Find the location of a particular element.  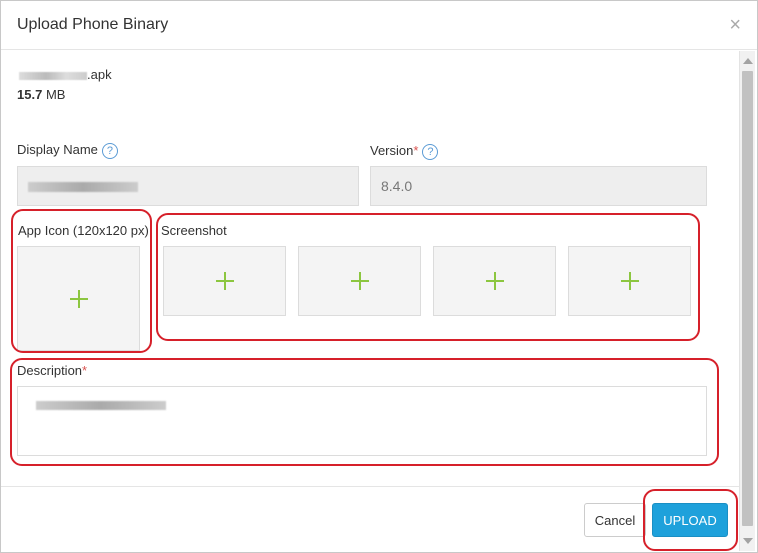

description-label: Description* is located at coordinates (52, 370).